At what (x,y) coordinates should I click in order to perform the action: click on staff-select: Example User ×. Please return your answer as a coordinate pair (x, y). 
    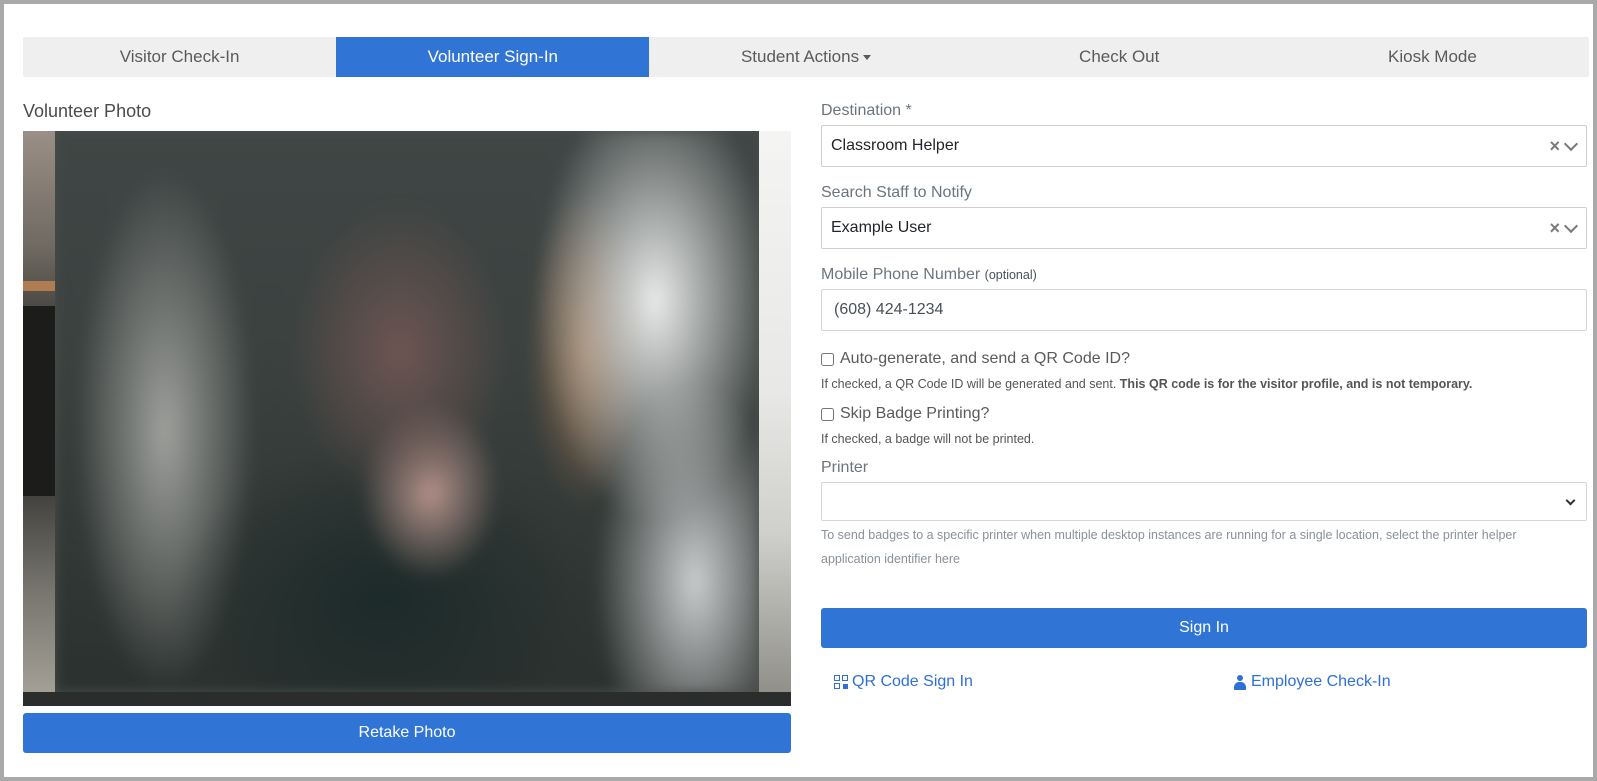
    Looking at the image, I should click on (1204, 228).